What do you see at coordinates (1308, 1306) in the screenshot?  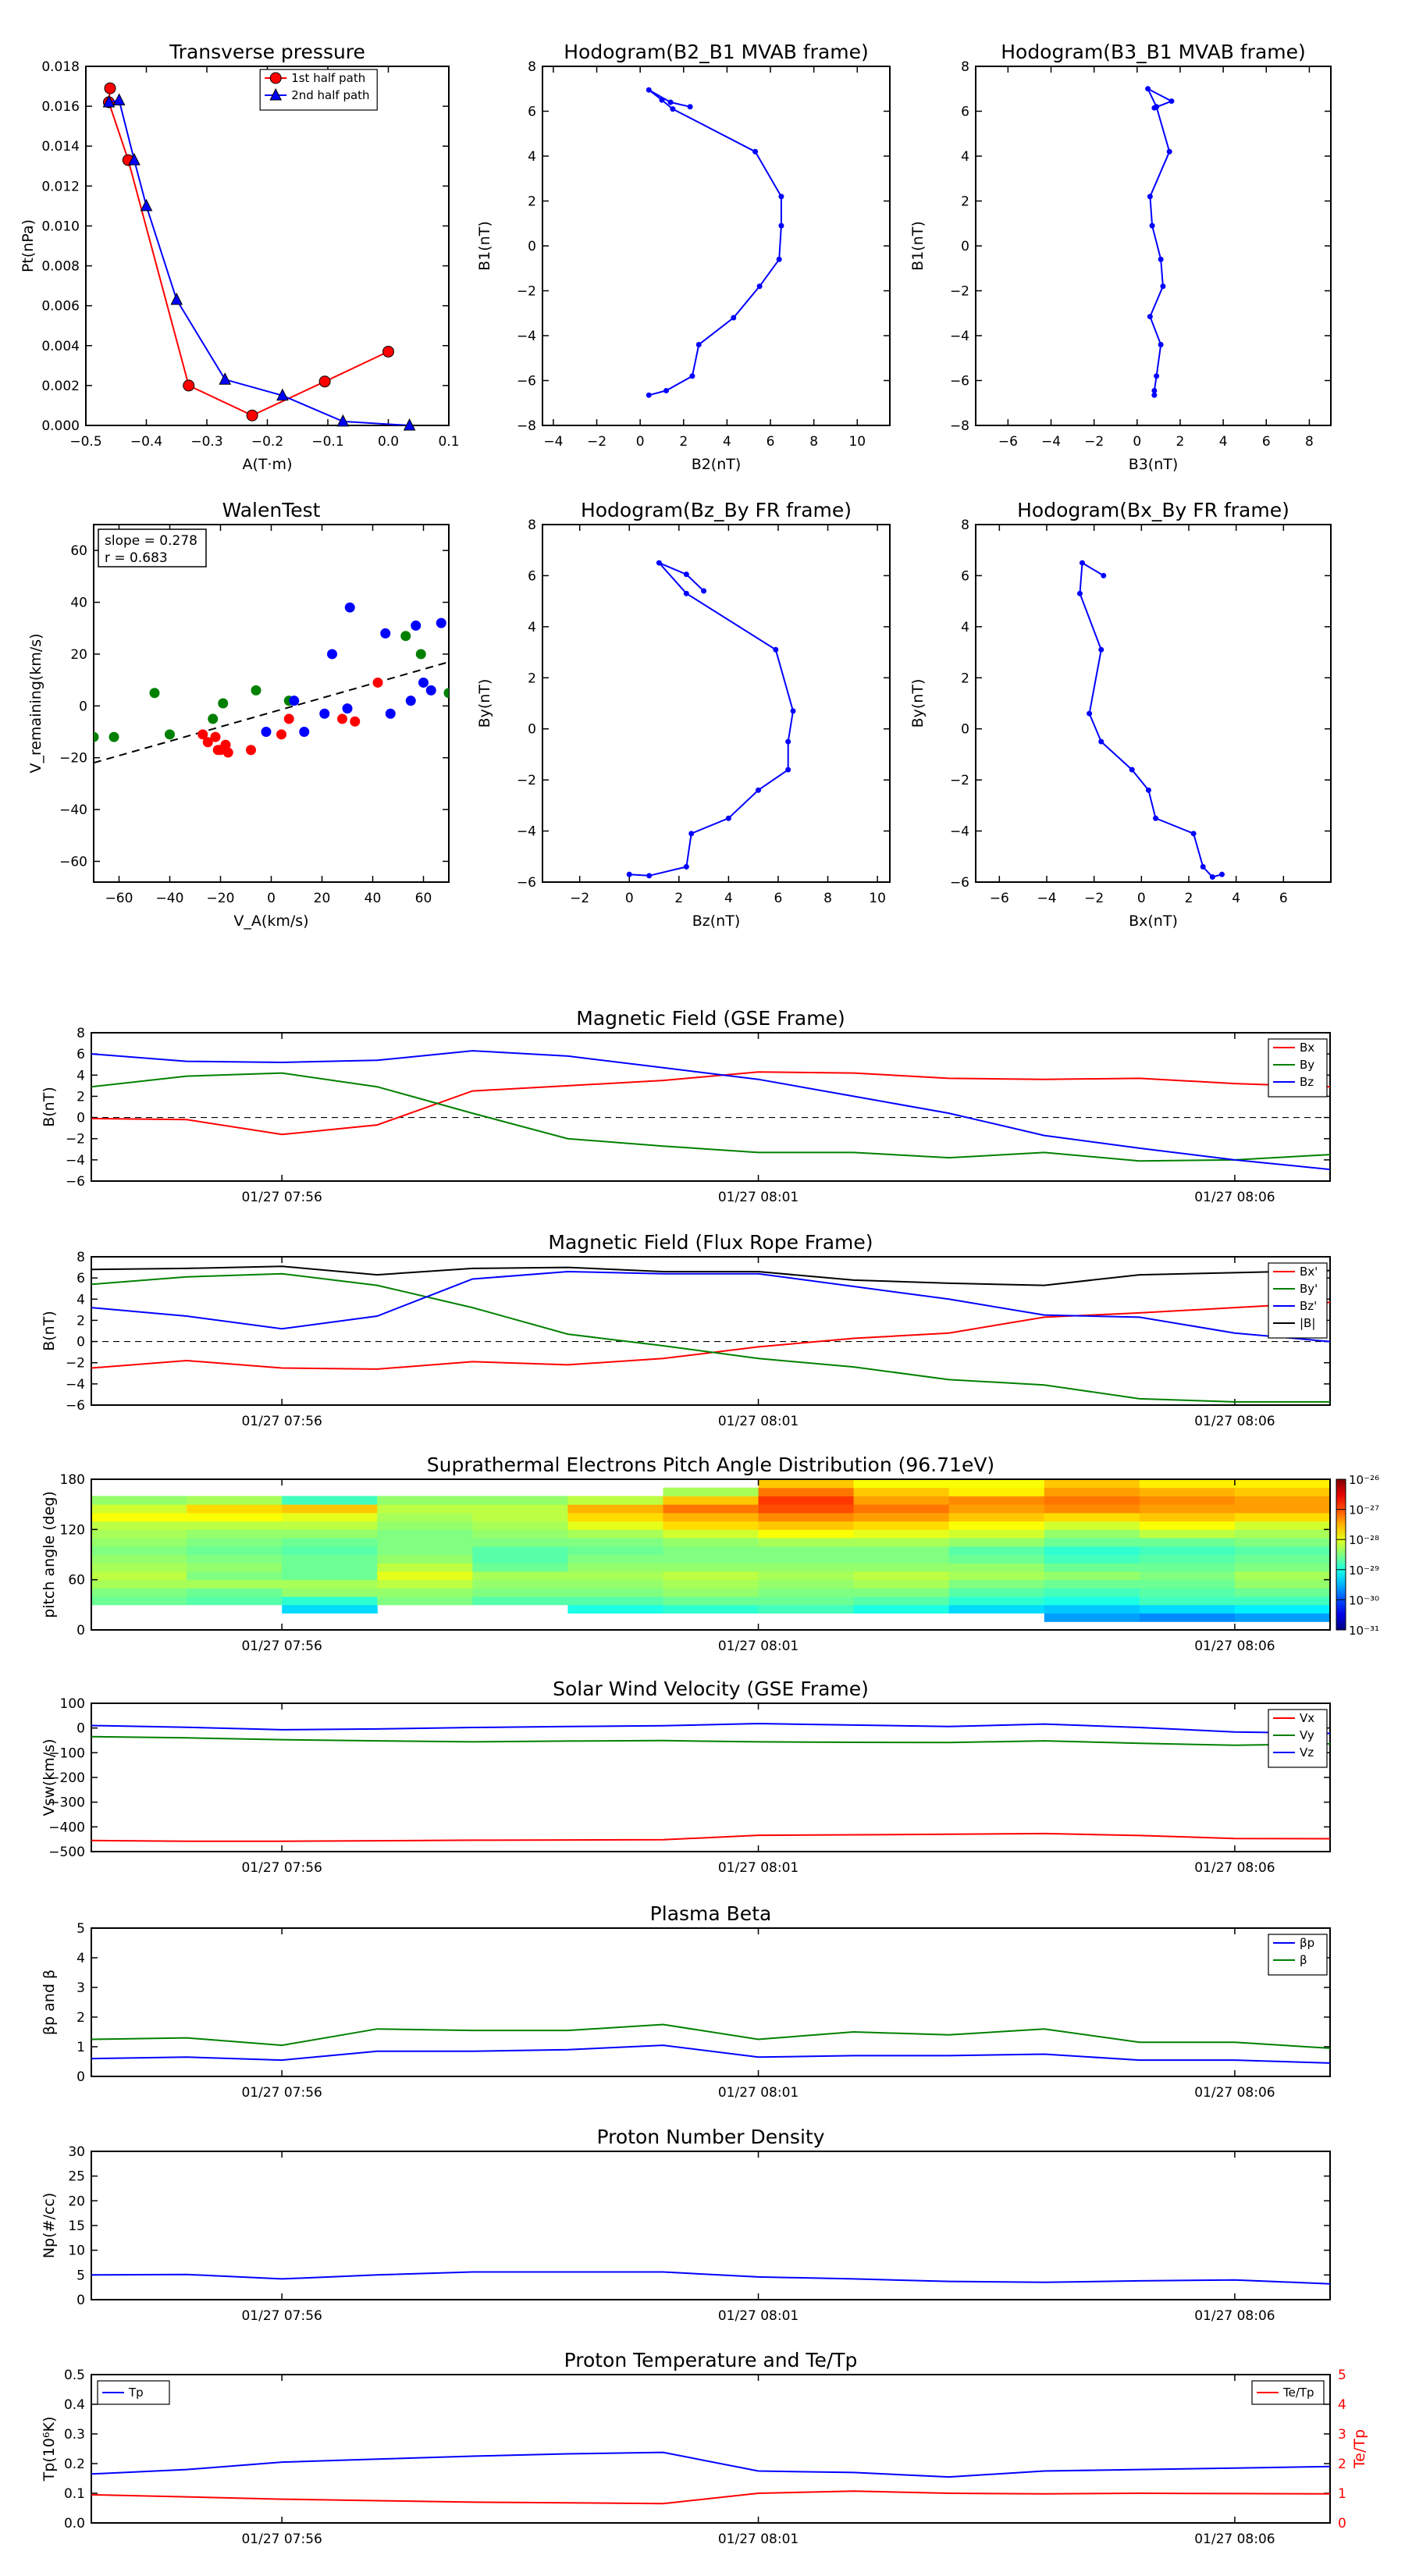 I see `legend-label: Bz'` at bounding box center [1308, 1306].